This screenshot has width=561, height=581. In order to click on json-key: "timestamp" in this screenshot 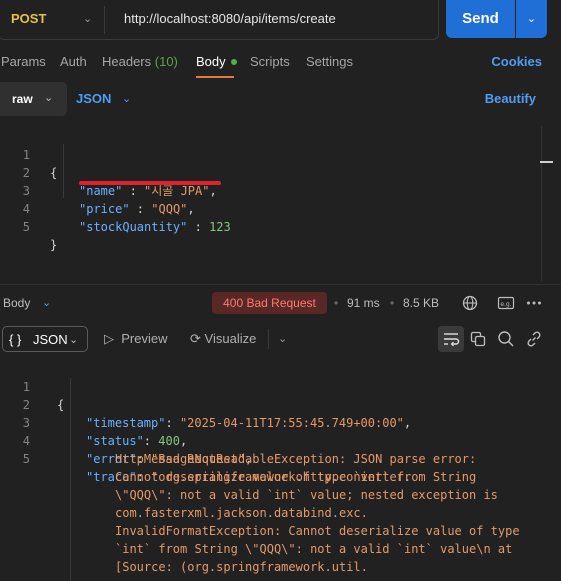, I will do `click(126, 423)`.